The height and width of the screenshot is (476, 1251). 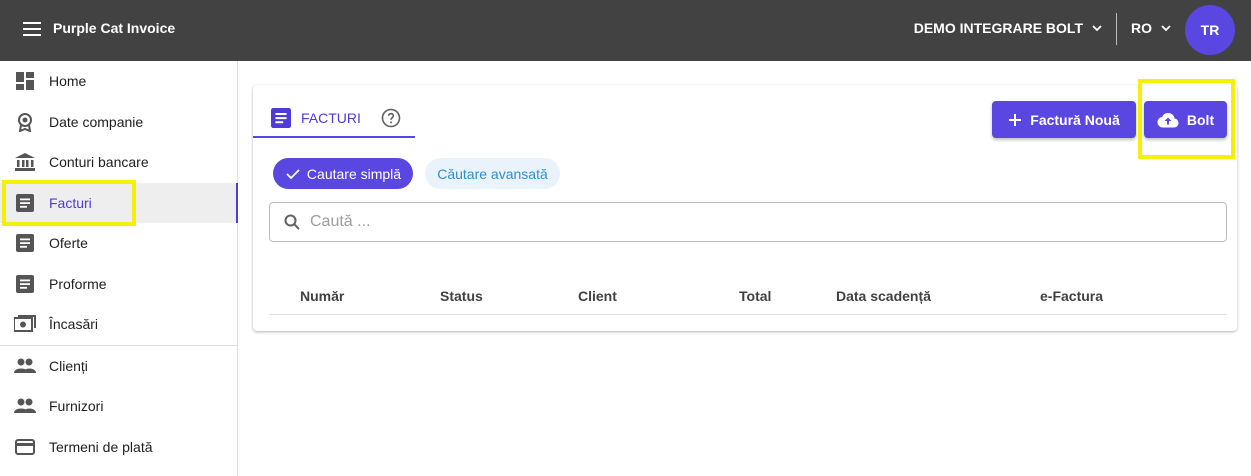 I want to click on sidebar-item-label: Clienți, so click(x=68, y=365).